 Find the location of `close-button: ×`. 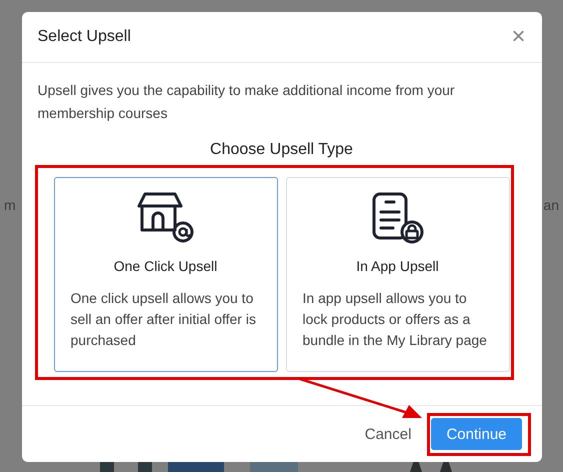

close-button: × is located at coordinates (518, 37).